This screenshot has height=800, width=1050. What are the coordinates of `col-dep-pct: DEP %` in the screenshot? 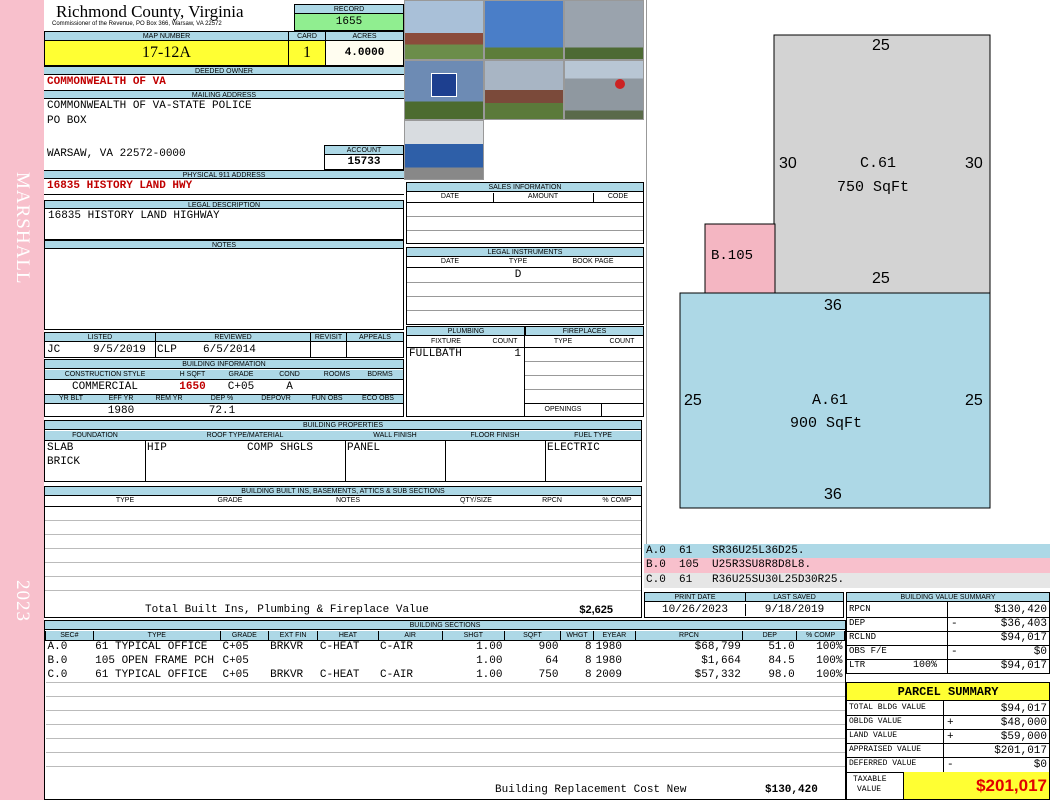 It's located at (222, 398).